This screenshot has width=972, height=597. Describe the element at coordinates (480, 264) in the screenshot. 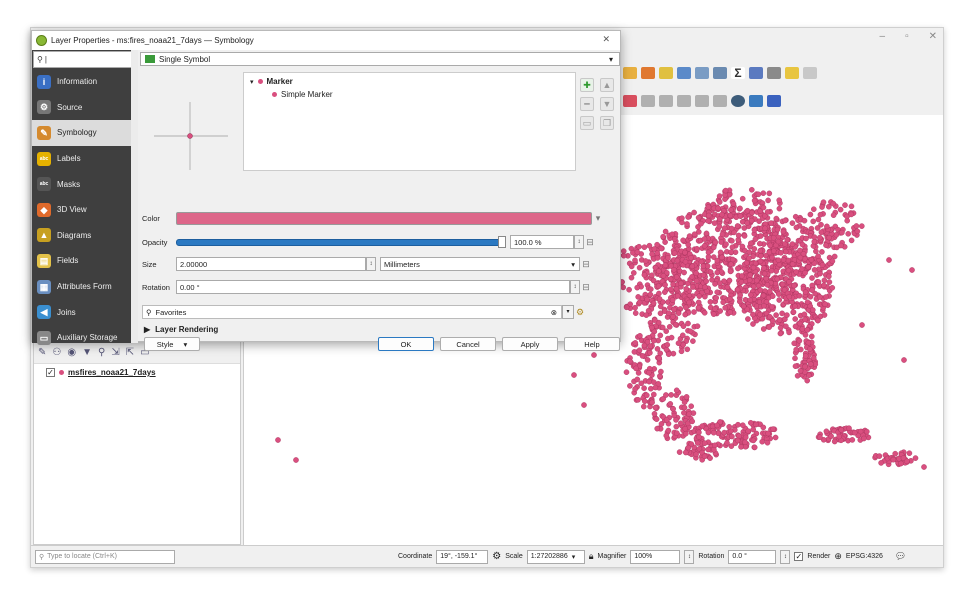

I see `size-unit-select: Millimeters ▾` at that location.